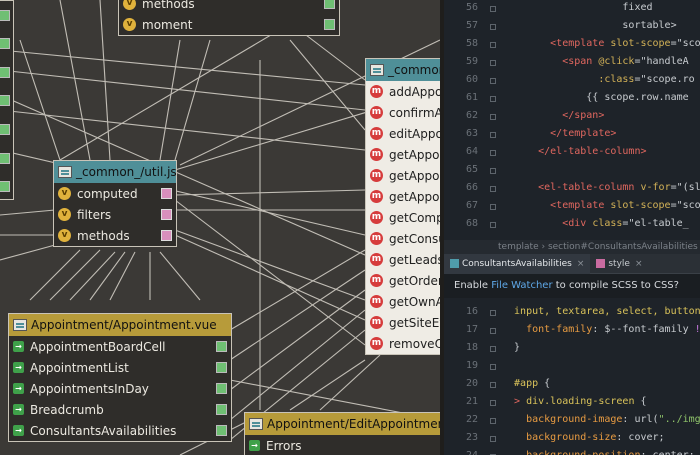 Image resolution: width=700 pixels, height=455 pixels. Describe the element at coordinates (115, 193) in the screenshot. I see `node-util-js-row: v computed` at that location.